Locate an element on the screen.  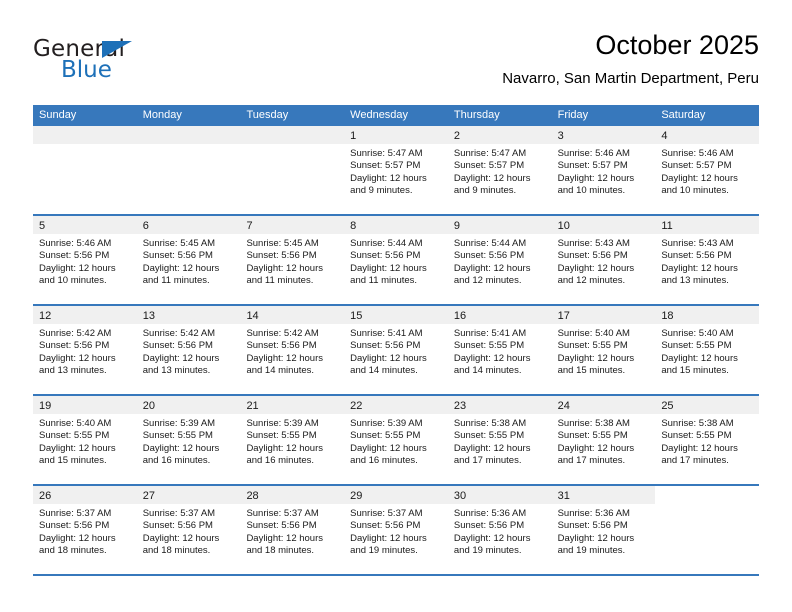
sunrise-text: Sunrise: 5:38 AM is located at coordinates (593, 423).